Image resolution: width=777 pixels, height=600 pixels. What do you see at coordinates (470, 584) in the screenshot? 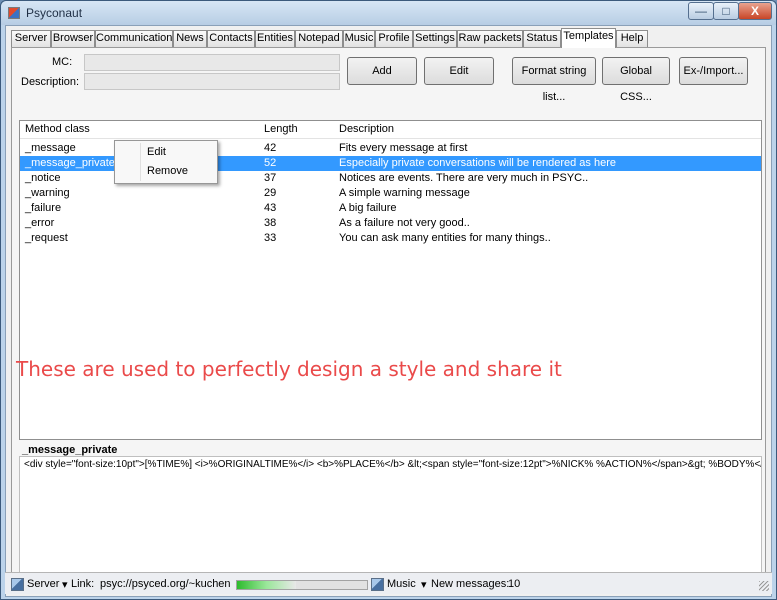
I see `new-messages-label: New messages:` at bounding box center [470, 584].